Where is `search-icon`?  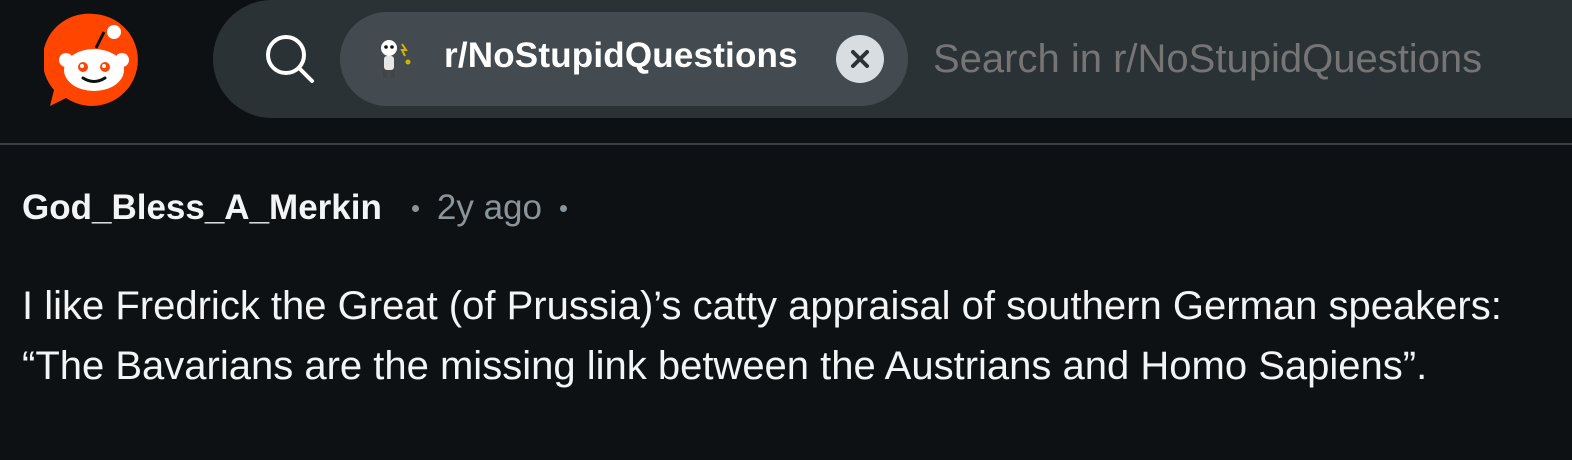
search-icon is located at coordinates (290, 59).